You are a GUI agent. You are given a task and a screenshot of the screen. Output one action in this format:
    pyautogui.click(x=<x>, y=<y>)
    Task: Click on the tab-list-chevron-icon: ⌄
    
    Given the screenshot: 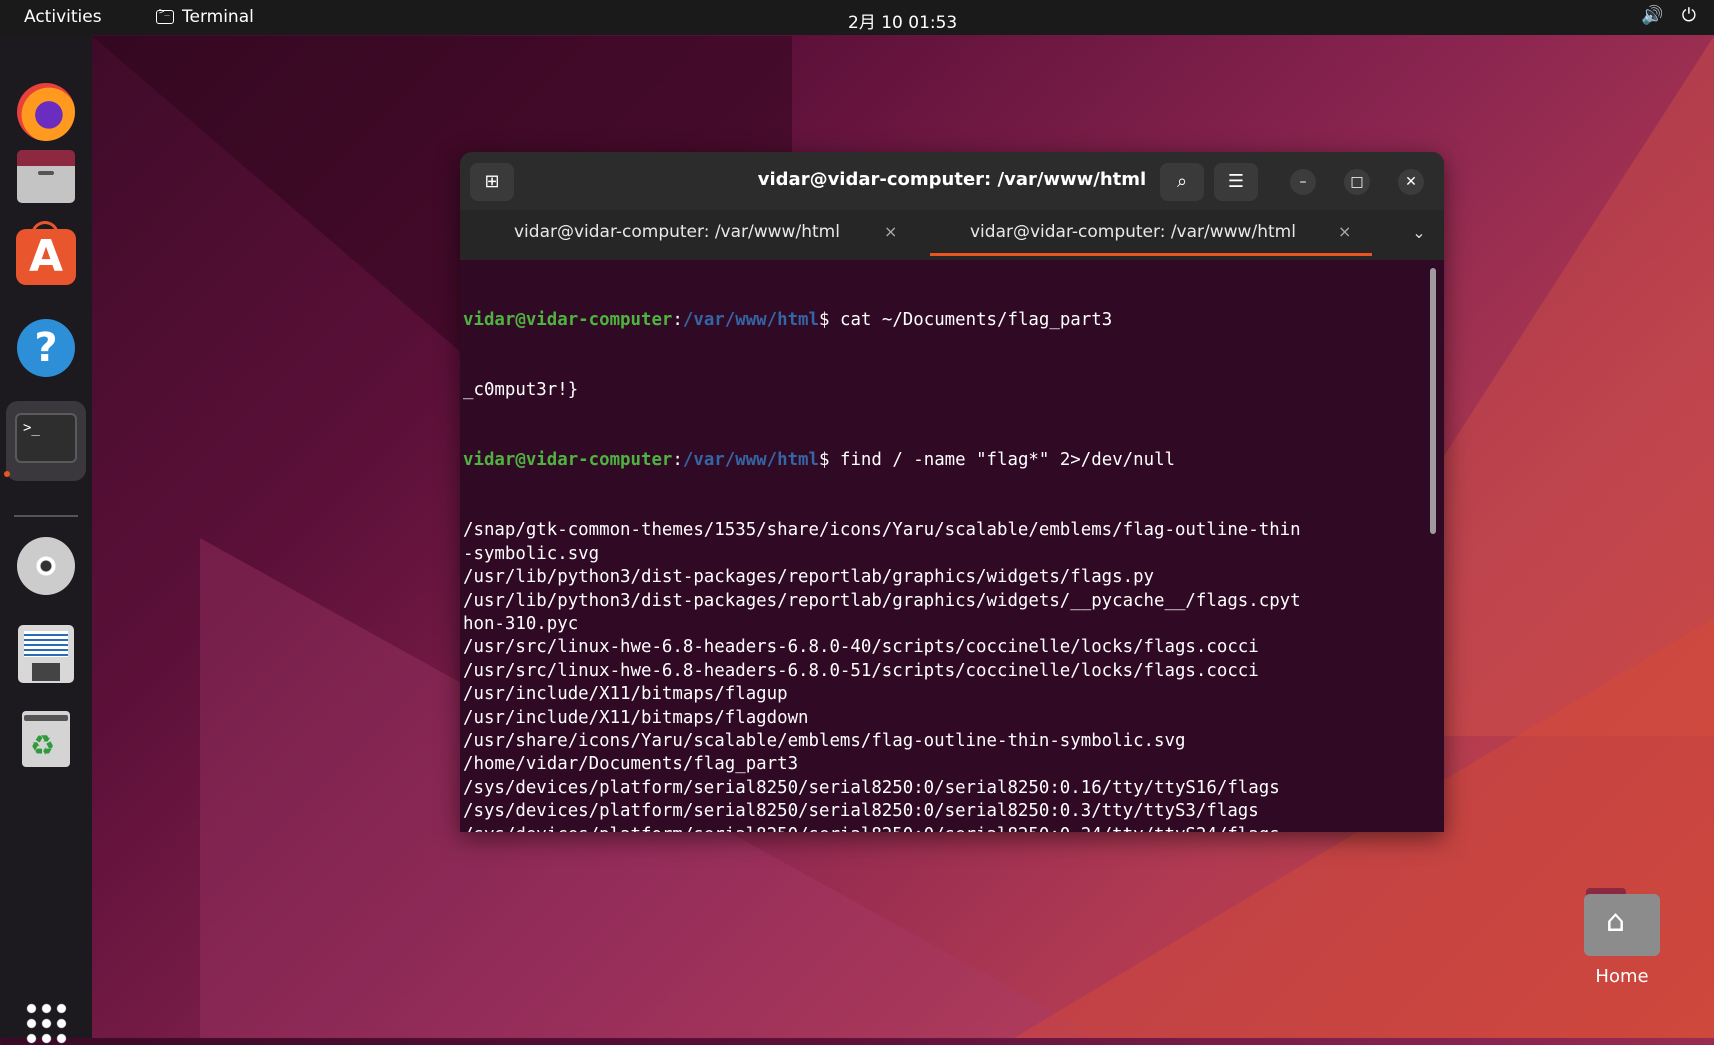 What is the action you would take?
    pyautogui.click(x=1419, y=233)
    